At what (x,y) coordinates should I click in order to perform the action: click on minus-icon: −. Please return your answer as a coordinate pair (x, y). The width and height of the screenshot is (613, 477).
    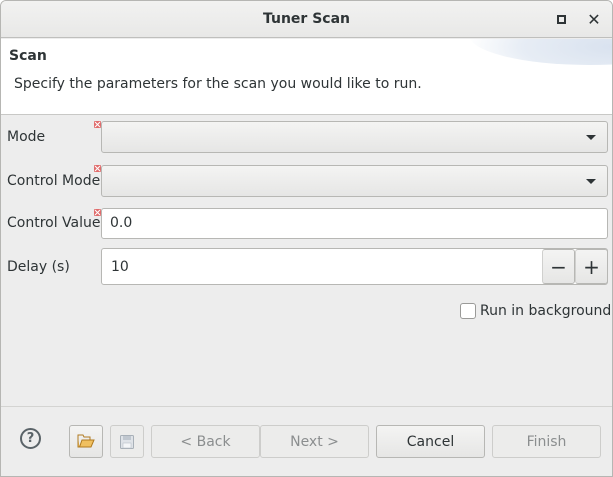
    Looking at the image, I should click on (558, 266).